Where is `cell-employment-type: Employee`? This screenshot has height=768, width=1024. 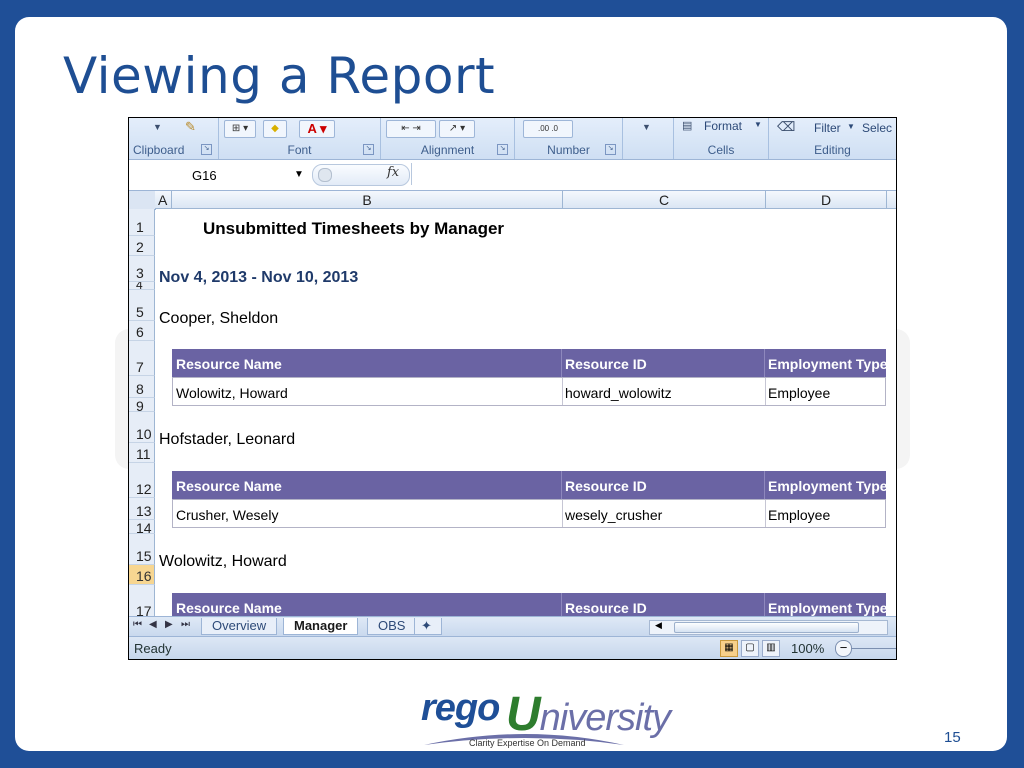
cell-employment-type: Employee is located at coordinates (799, 515).